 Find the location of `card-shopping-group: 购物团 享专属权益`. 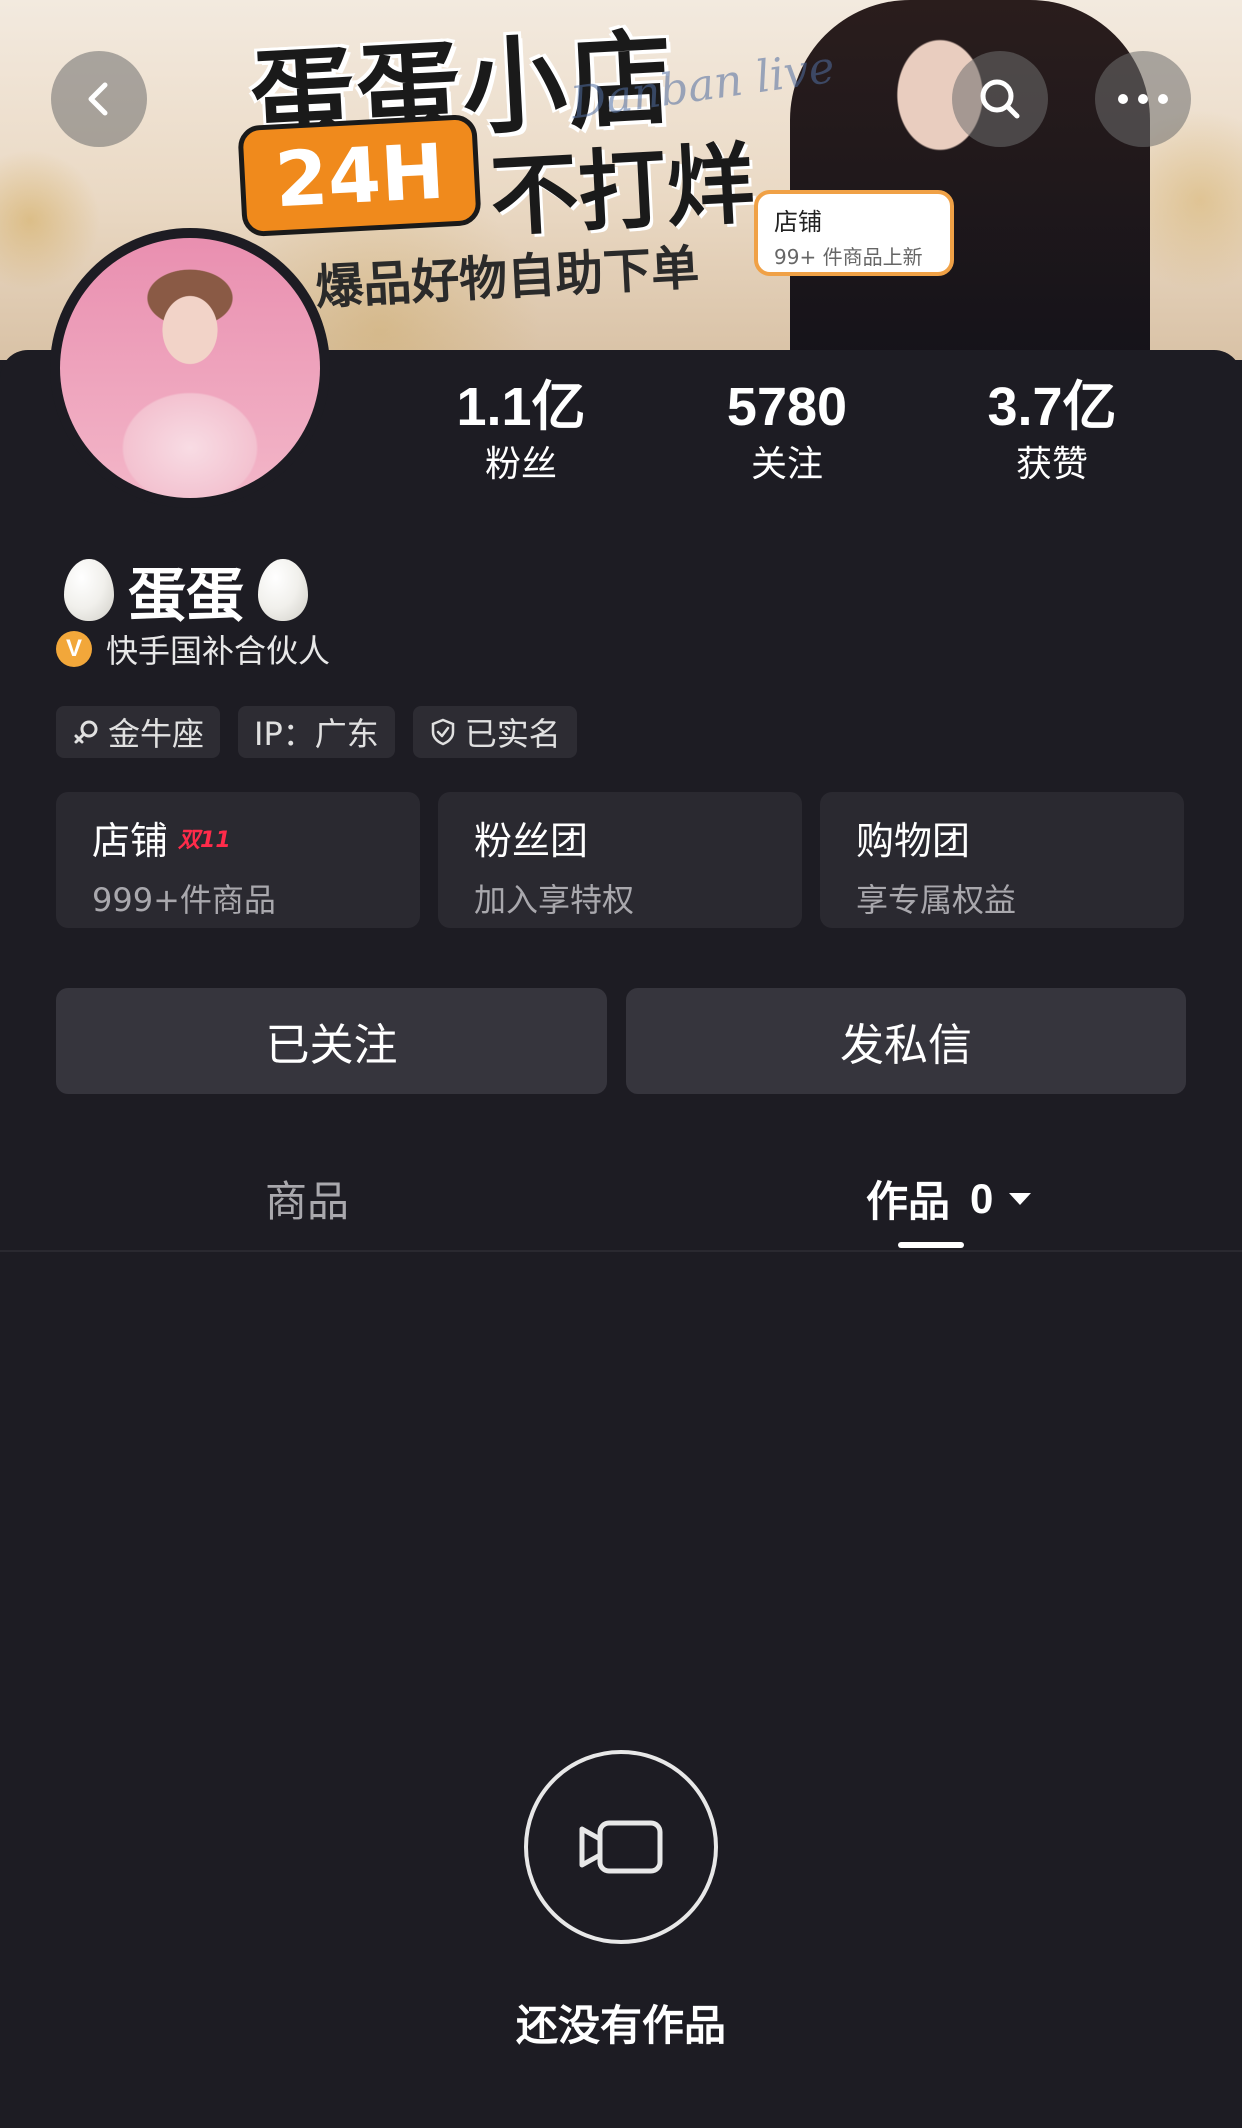

card-shopping-group: 购物团 享专属权益 is located at coordinates (1002, 860).